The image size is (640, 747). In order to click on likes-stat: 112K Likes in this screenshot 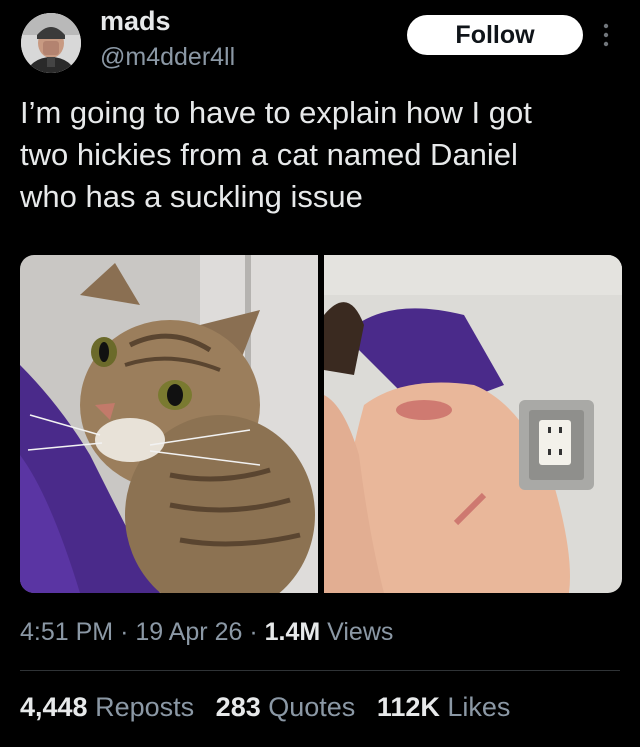, I will do `click(444, 707)`.